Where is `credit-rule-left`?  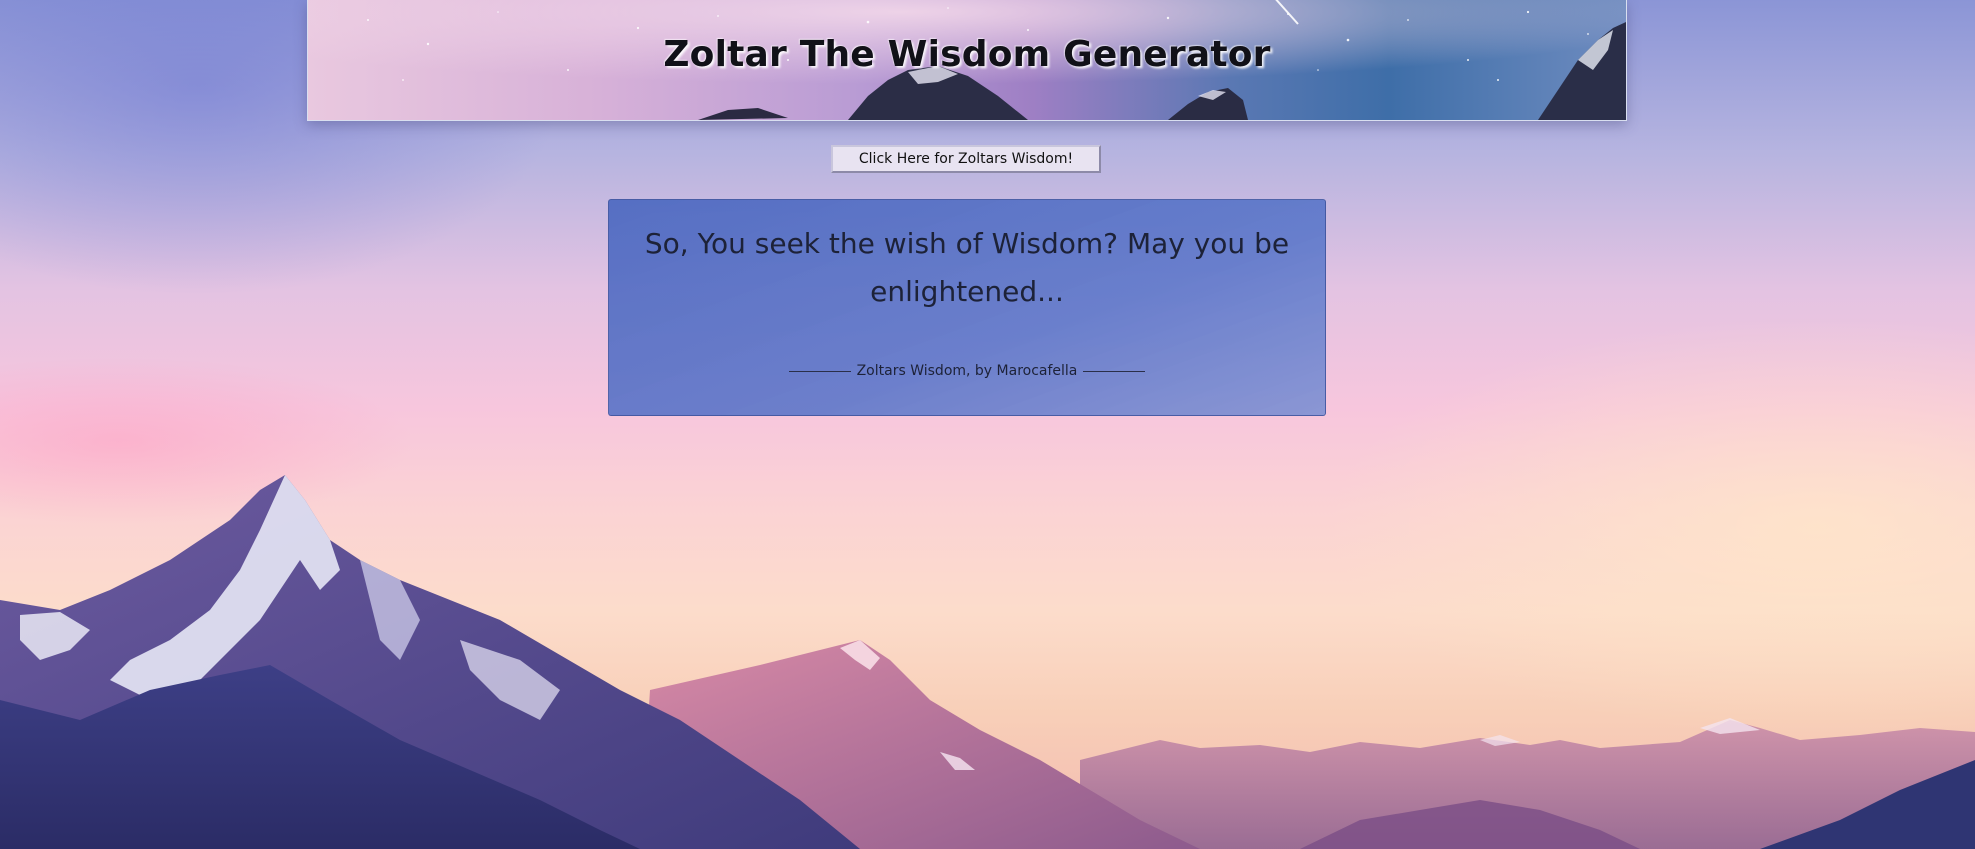
credit-rule-left is located at coordinates (819, 371).